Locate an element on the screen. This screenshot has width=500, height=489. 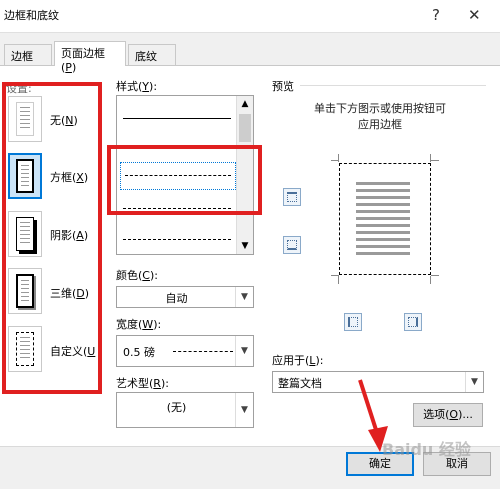
tab-page-border: 页面边框(P) is located at coordinates (90, 57).